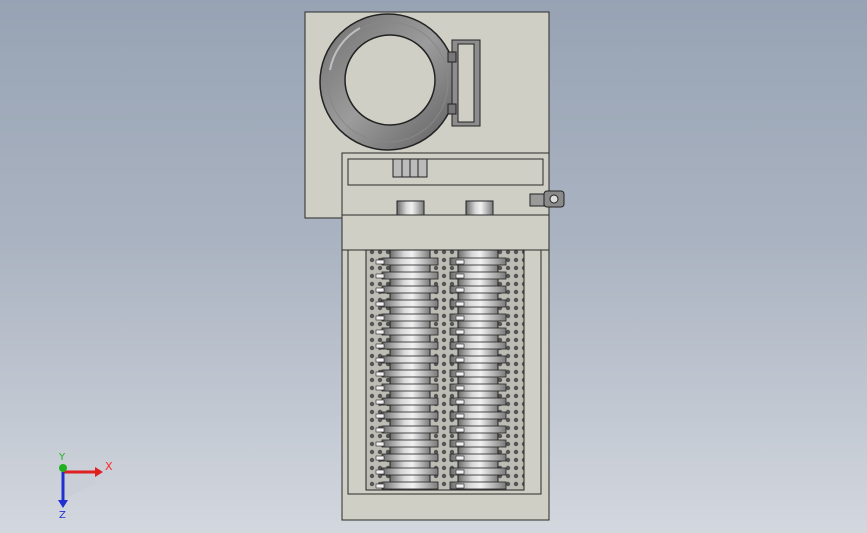 This screenshot has height=533, width=867. I want to click on upper-frame, so click(445, 184).